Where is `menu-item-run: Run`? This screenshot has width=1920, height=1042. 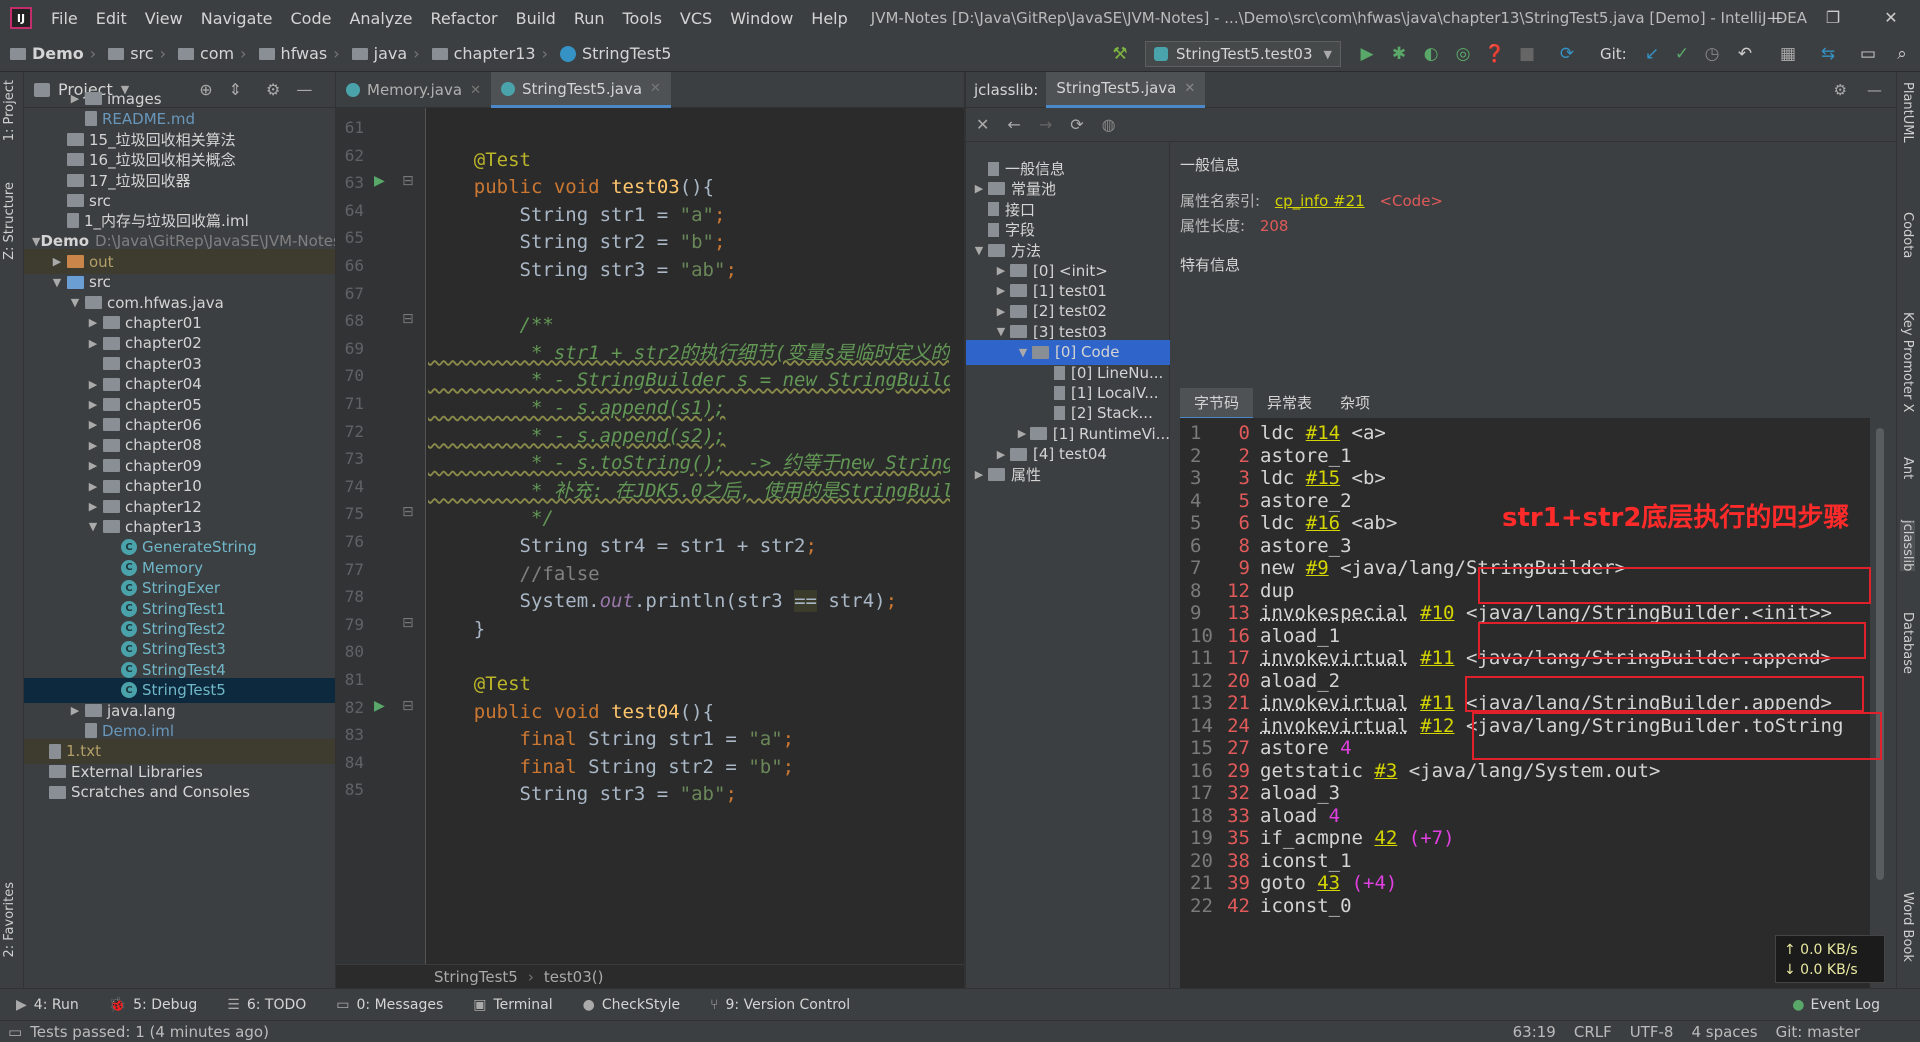
menu-item-run: Run is located at coordinates (589, 18).